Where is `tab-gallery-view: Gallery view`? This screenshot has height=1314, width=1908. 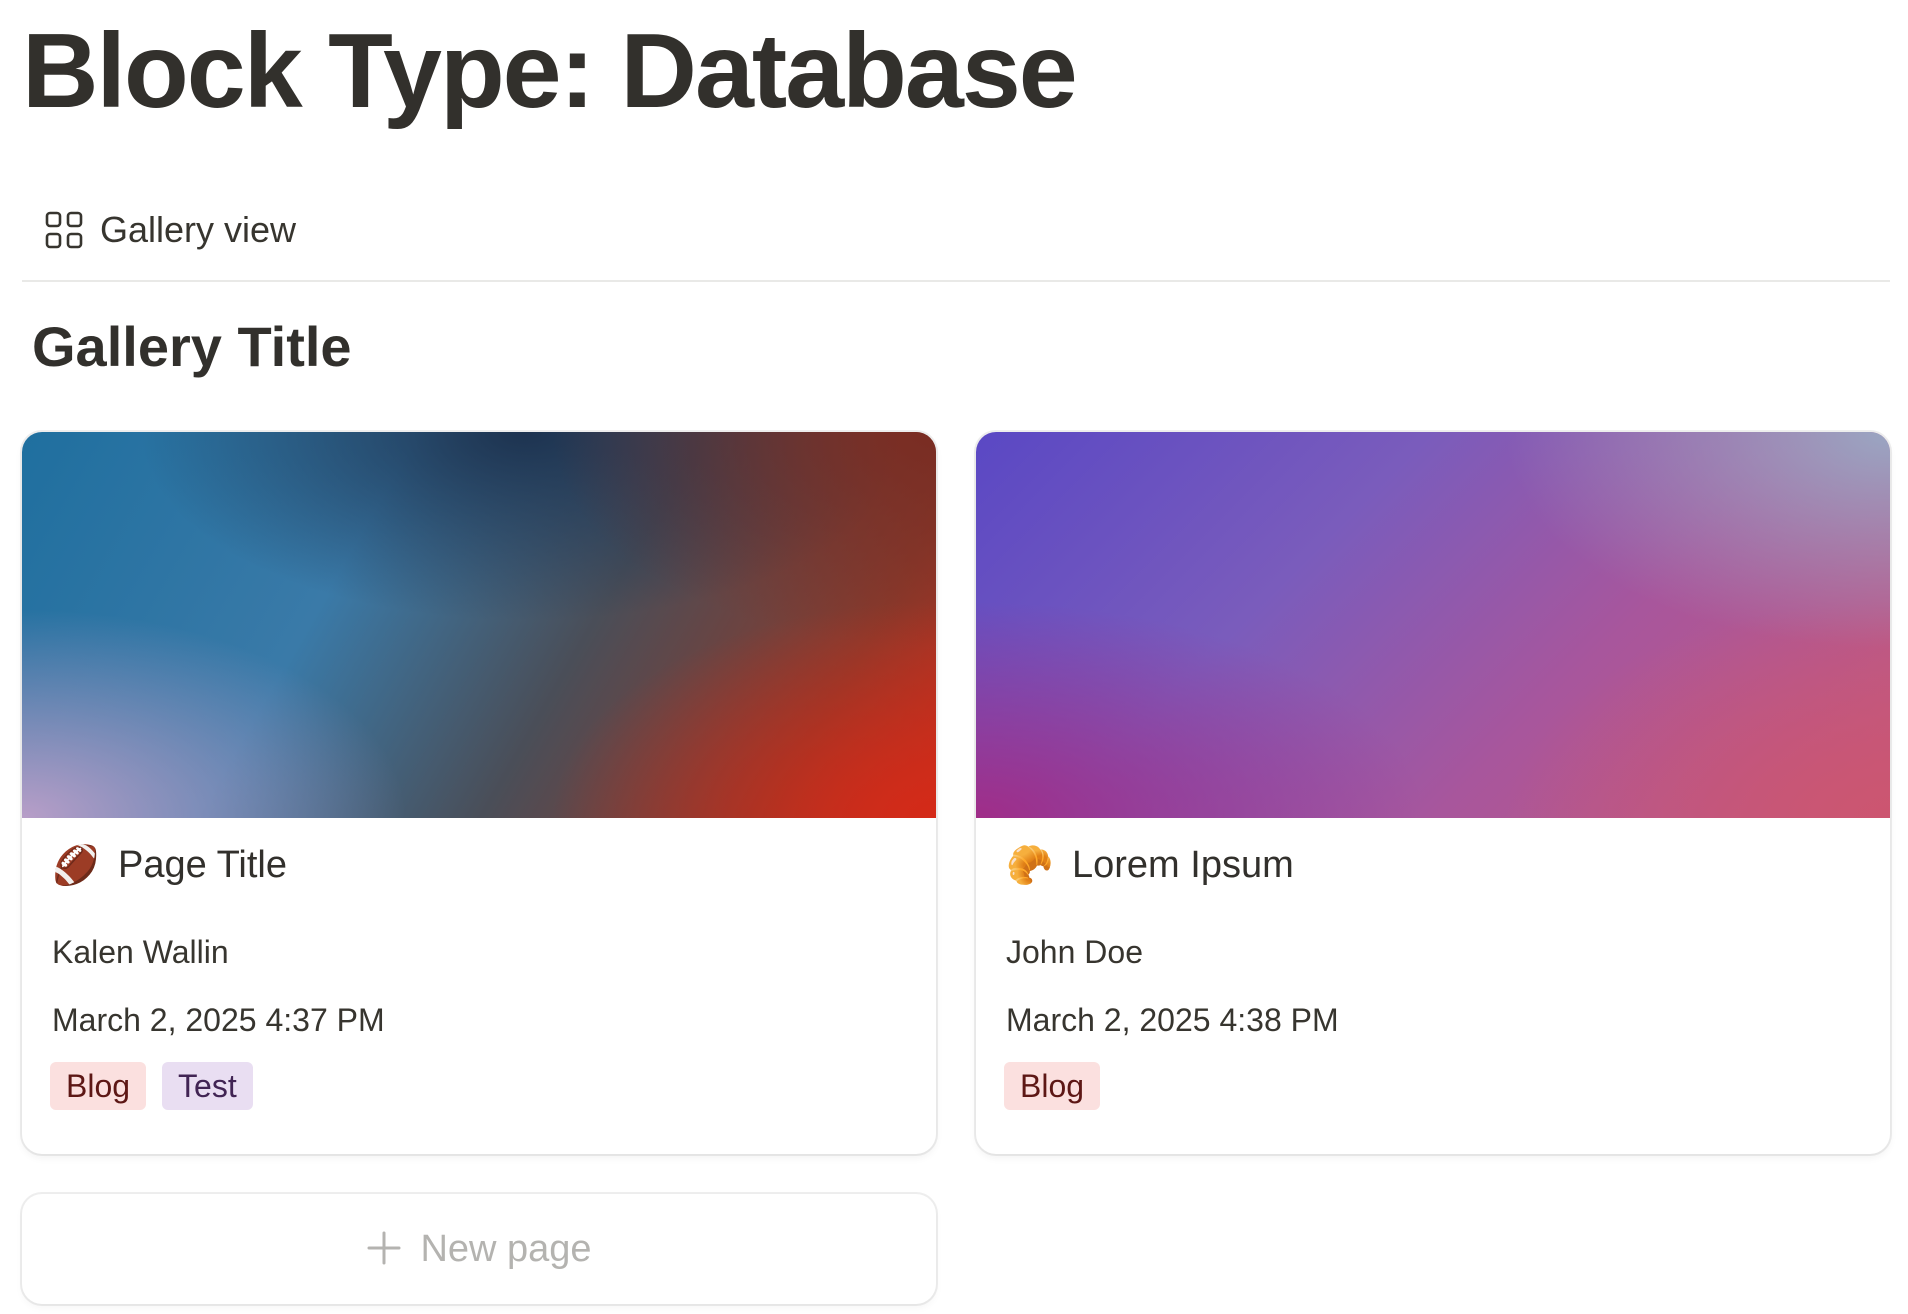 tab-gallery-view: Gallery view is located at coordinates (170, 230).